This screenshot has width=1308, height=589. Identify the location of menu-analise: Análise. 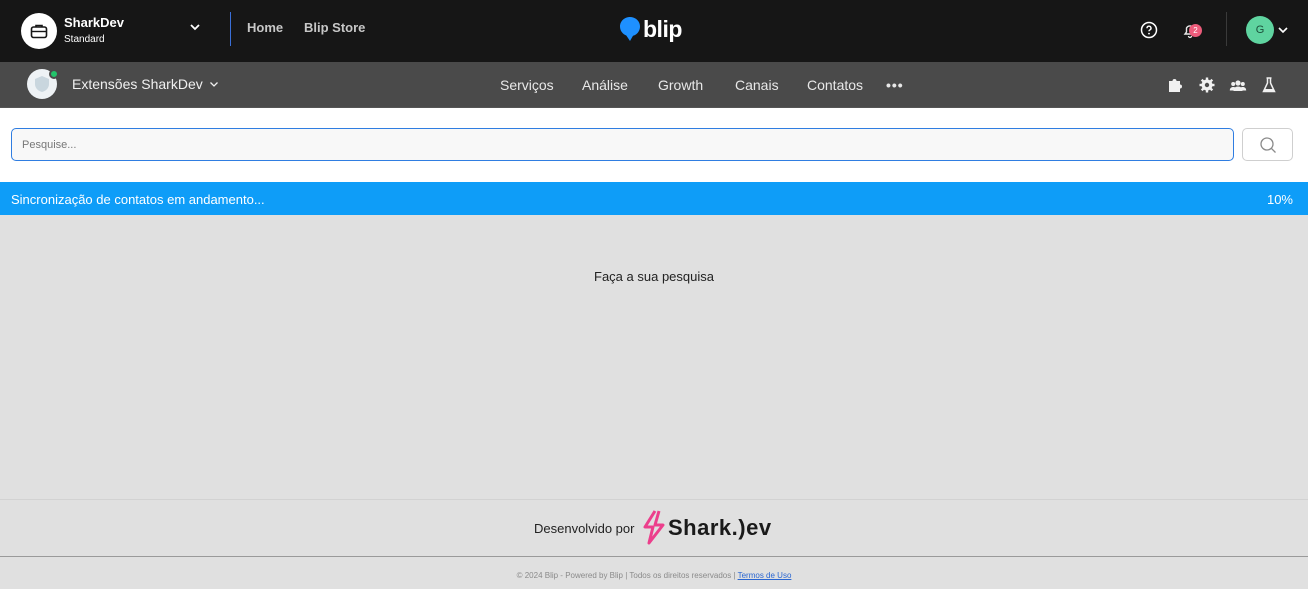
(605, 85).